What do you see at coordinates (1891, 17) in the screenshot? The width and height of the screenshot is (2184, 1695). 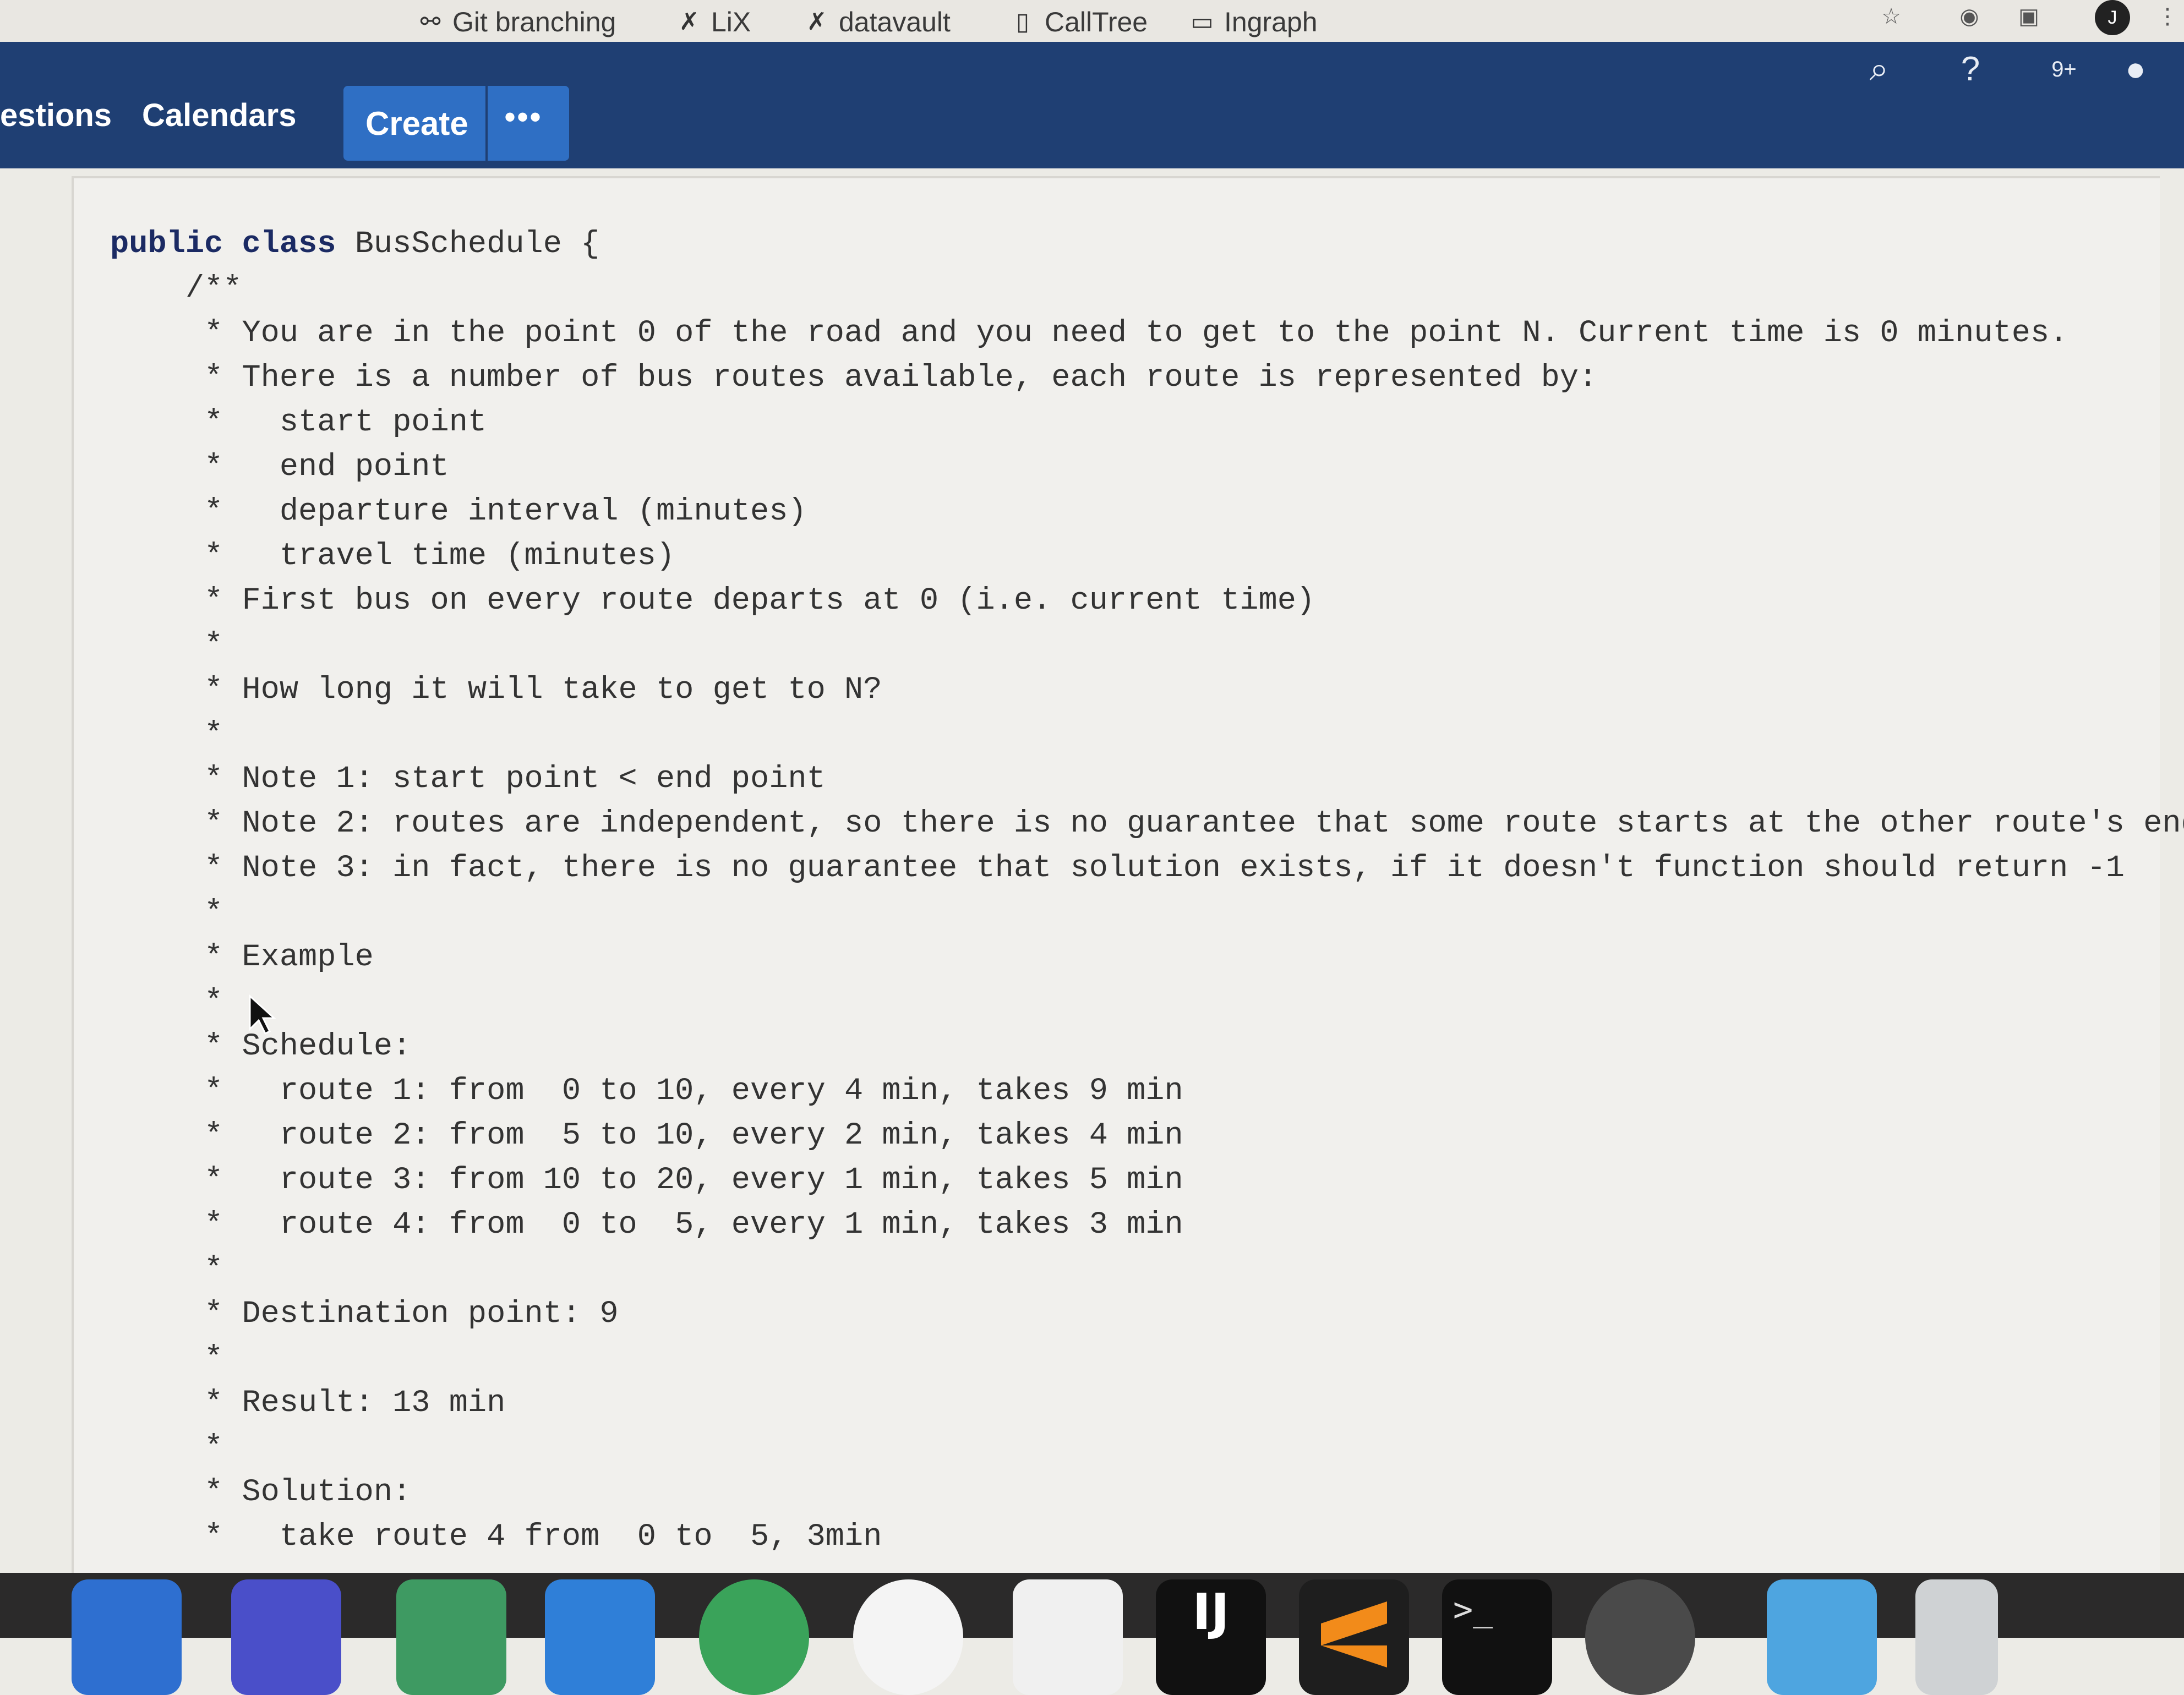 I see `bookmark-star-icon: ☆` at bounding box center [1891, 17].